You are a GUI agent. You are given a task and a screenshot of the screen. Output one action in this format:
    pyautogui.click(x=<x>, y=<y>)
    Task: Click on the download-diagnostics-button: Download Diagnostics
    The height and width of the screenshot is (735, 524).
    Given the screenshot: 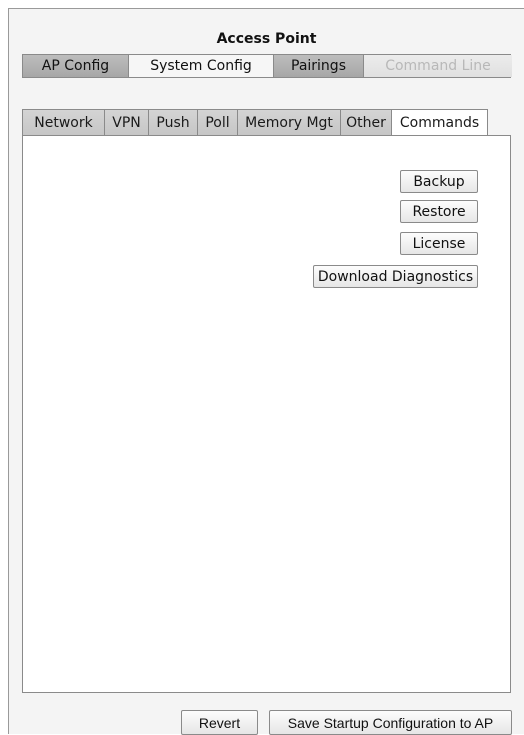 What is the action you would take?
    pyautogui.click(x=395, y=276)
    